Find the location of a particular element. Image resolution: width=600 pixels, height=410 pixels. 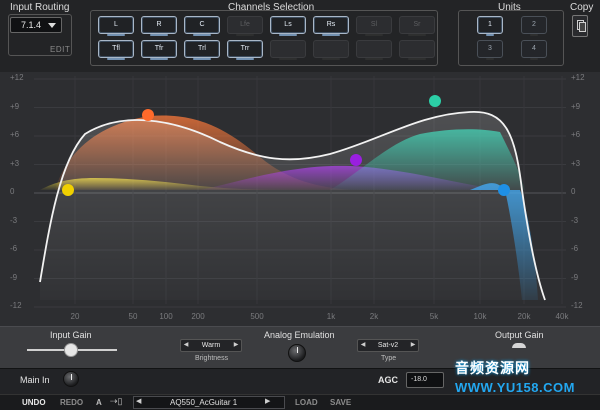

next-preset-icon: ▶ is located at coordinates (267, 401).